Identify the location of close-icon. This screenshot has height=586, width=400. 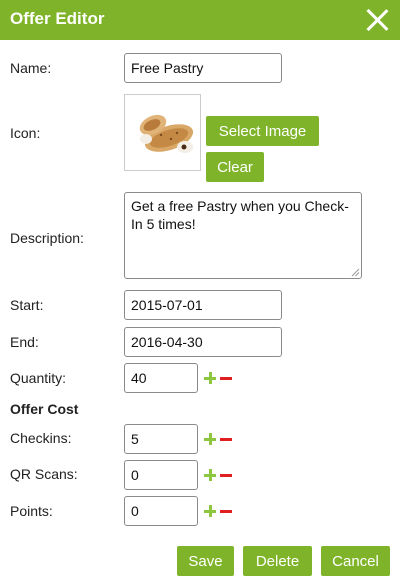
(377, 20).